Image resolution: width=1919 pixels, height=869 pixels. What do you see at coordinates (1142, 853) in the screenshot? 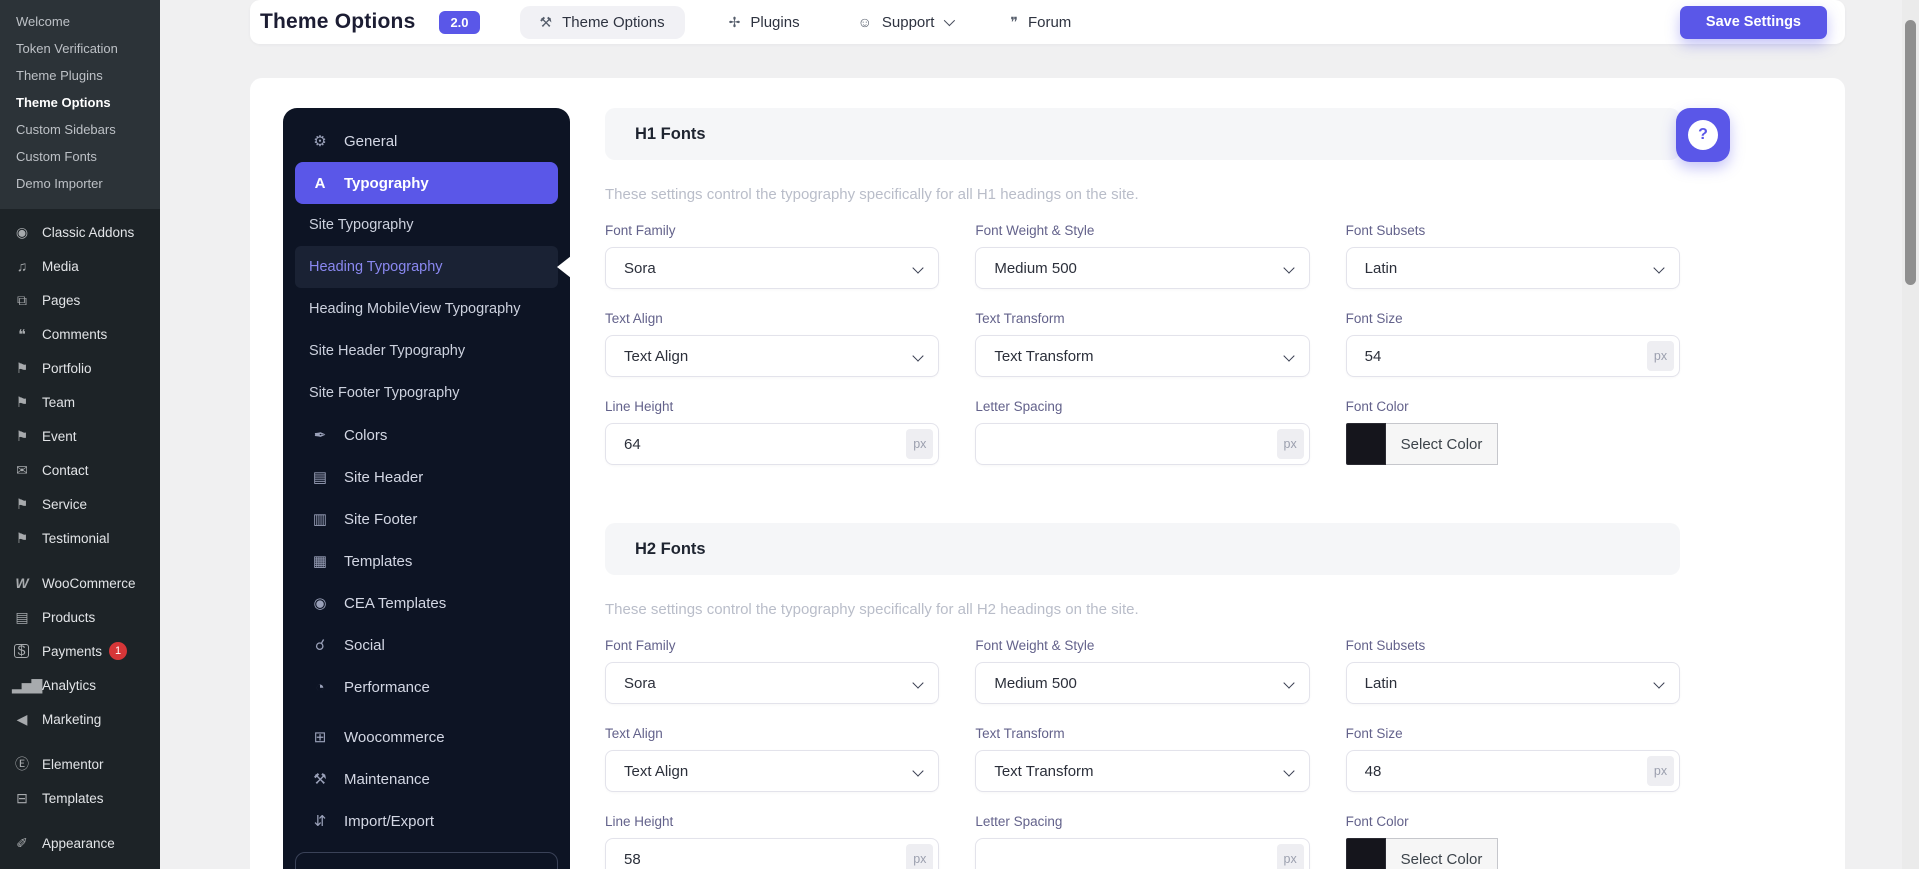
I see `h2-letter-spacing-input` at bounding box center [1142, 853].